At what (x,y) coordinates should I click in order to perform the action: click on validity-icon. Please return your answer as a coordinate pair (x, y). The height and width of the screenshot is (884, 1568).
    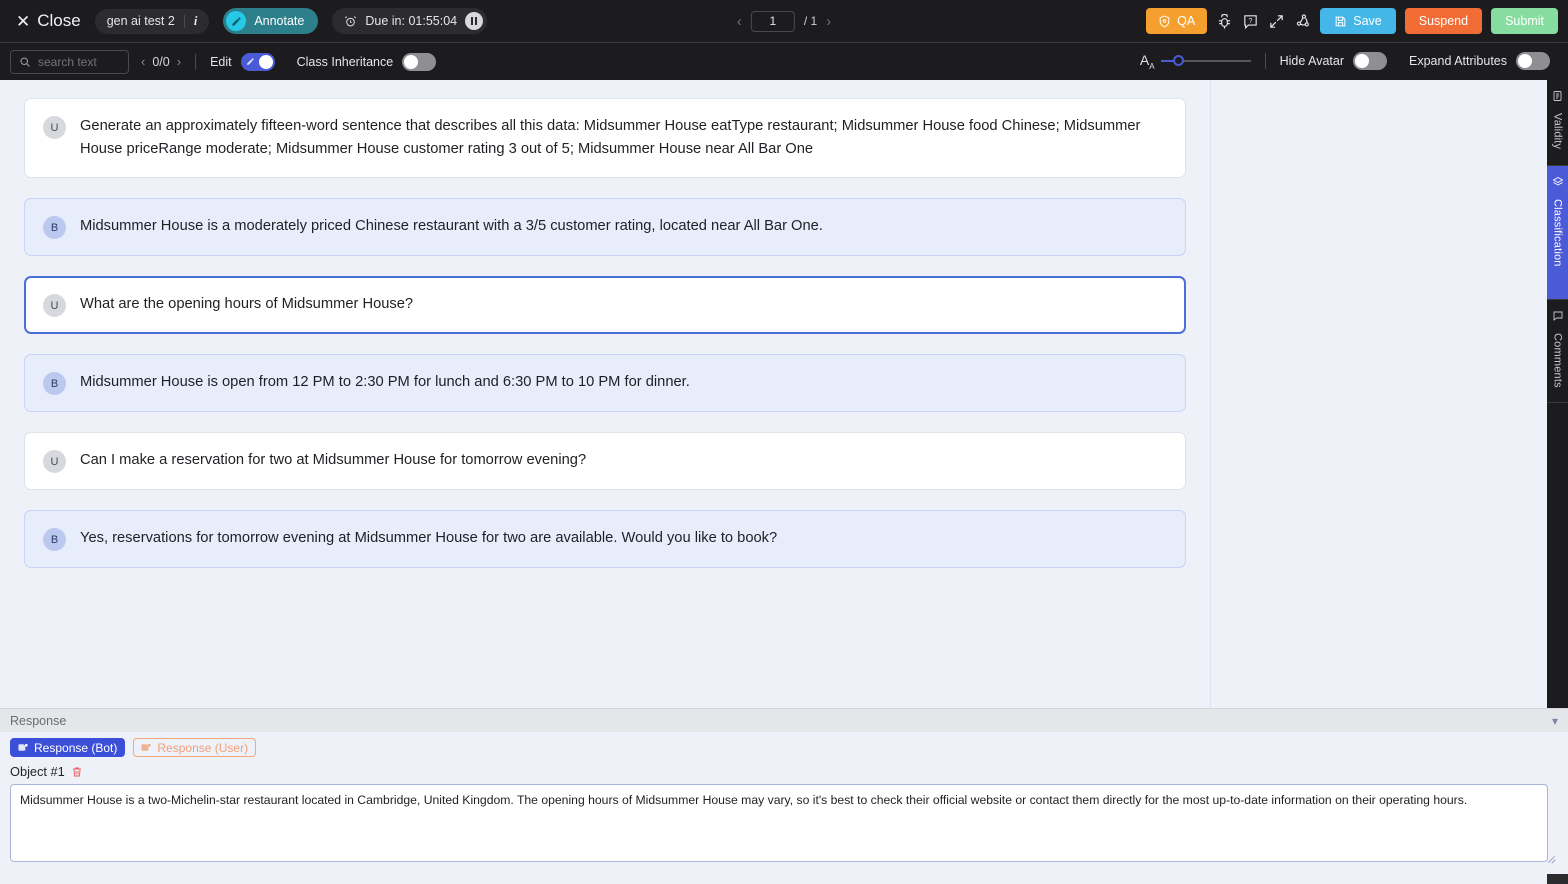
    Looking at the image, I should click on (1558, 98).